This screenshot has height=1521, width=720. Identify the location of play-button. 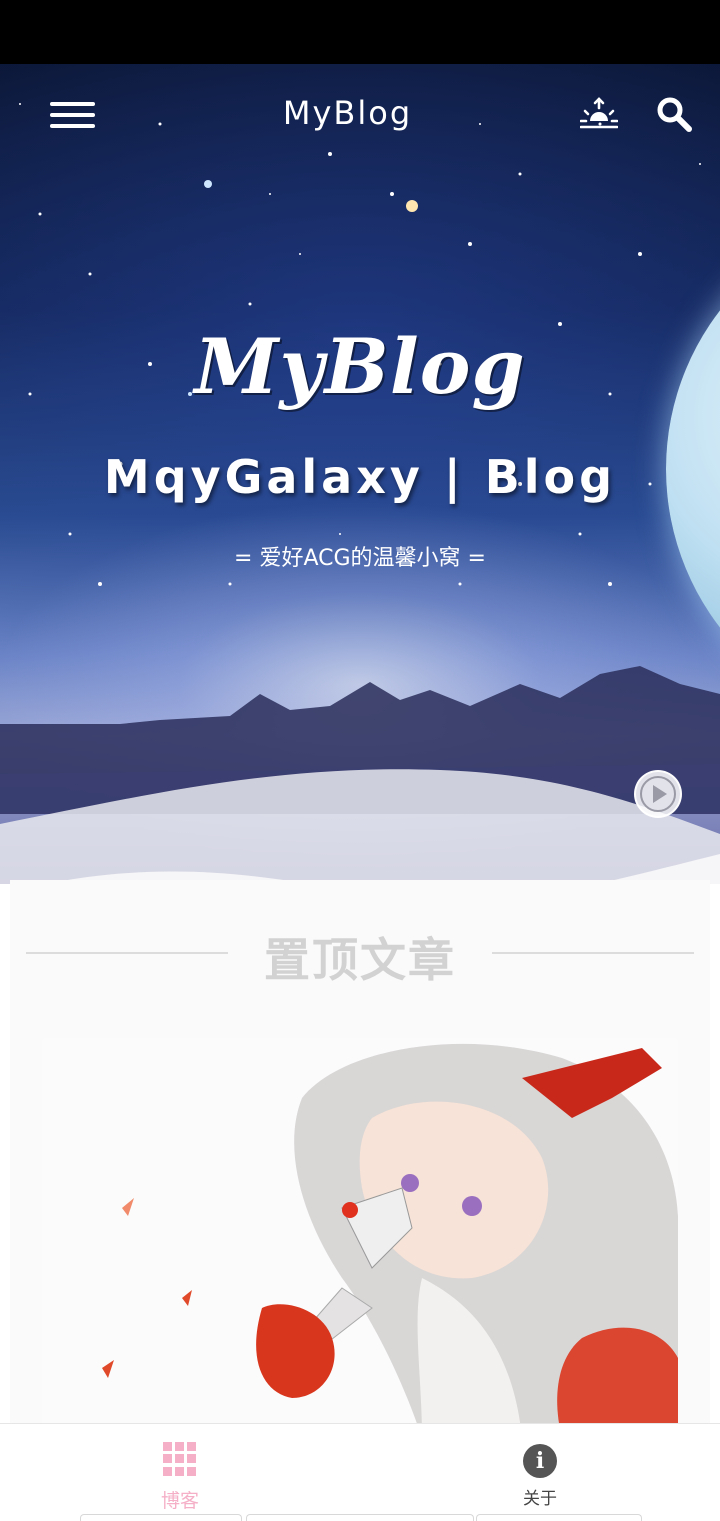
(658, 794).